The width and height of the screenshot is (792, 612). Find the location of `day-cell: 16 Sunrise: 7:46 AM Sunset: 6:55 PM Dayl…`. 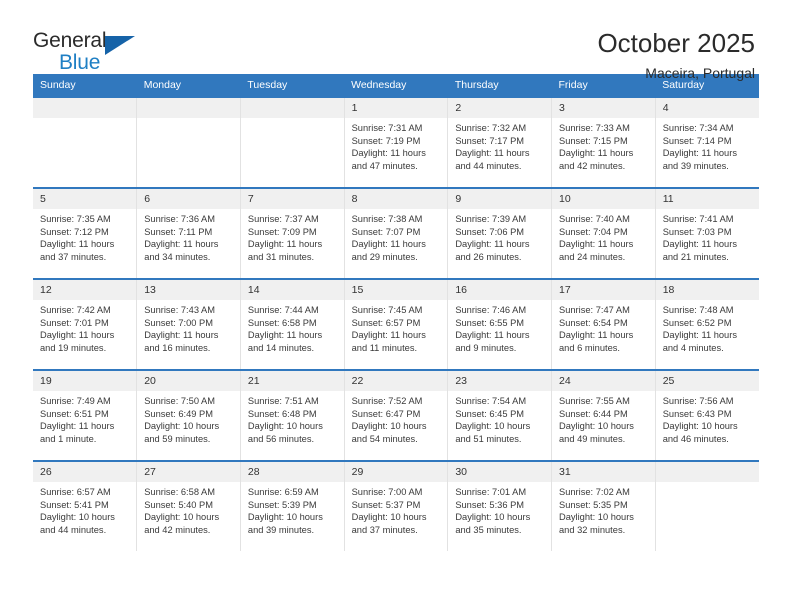

day-cell: 16 Sunrise: 7:46 AM Sunset: 6:55 PM Dayl… is located at coordinates (499, 324).